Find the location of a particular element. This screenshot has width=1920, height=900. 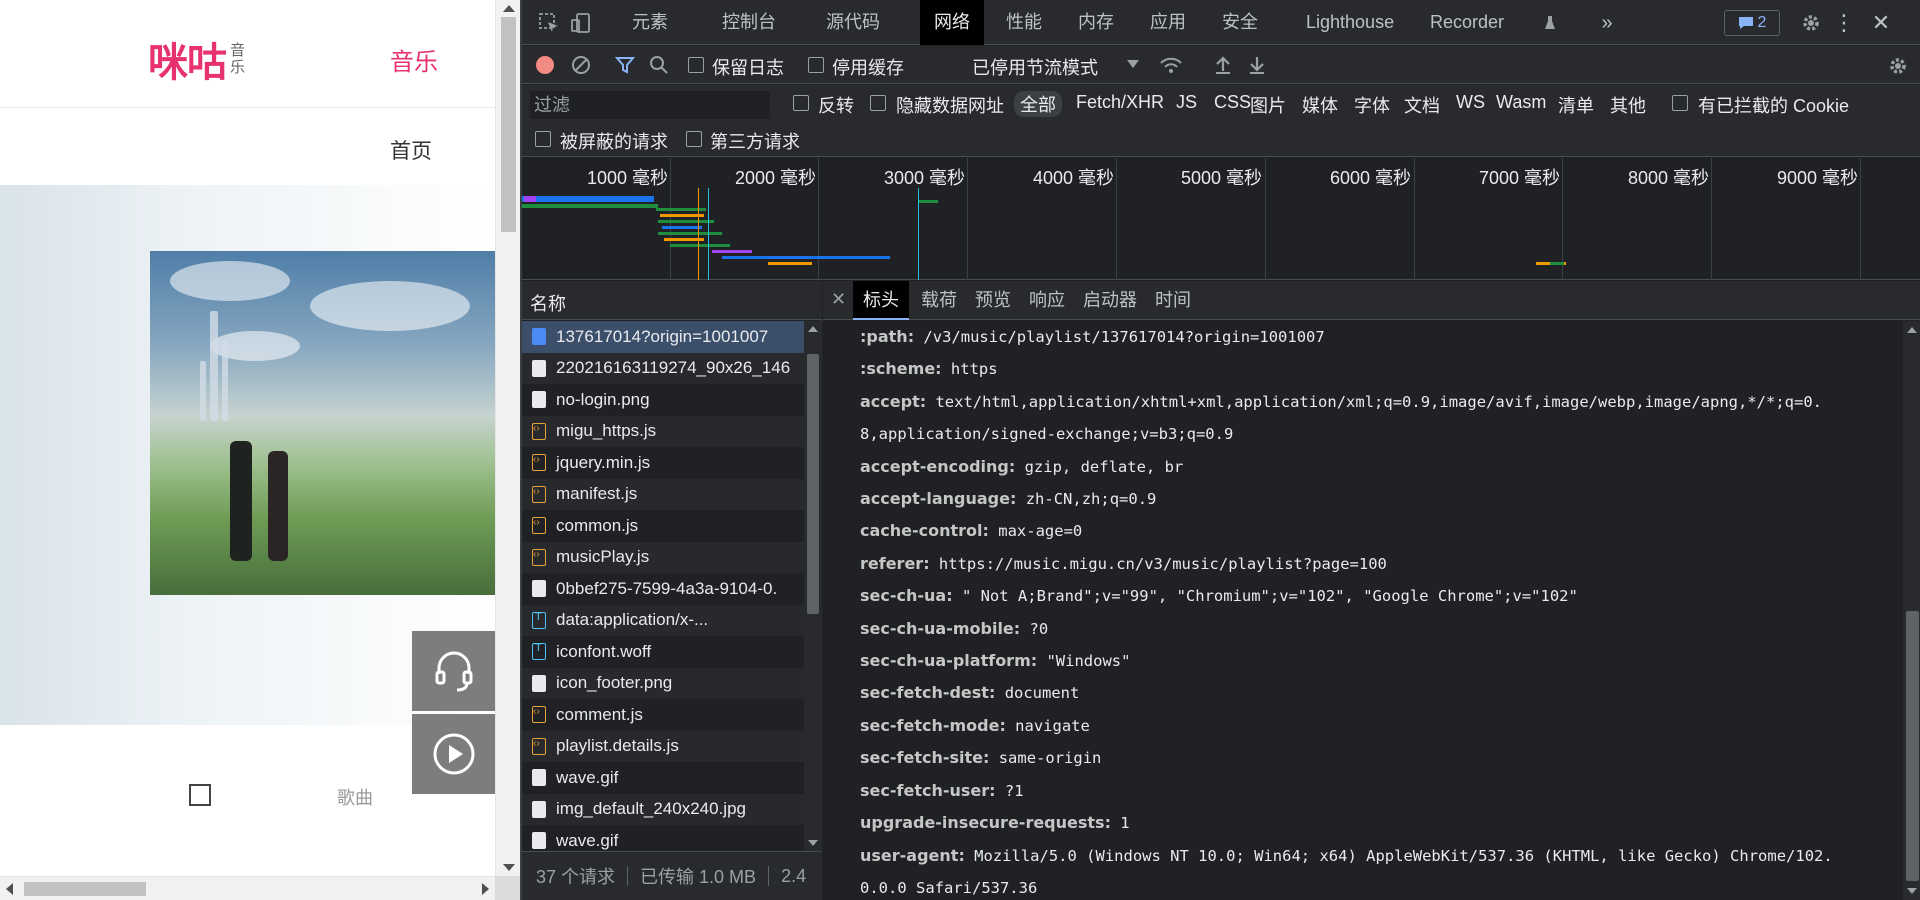

kebab-menu-icon: ⋮ is located at coordinates (1844, 23).